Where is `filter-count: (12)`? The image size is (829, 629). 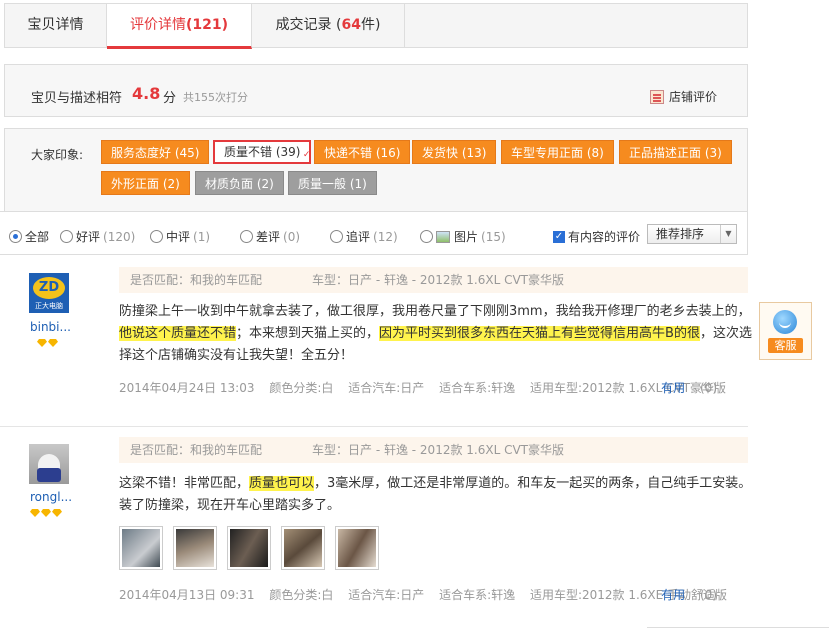
filter-count: (12) is located at coordinates (385, 236).